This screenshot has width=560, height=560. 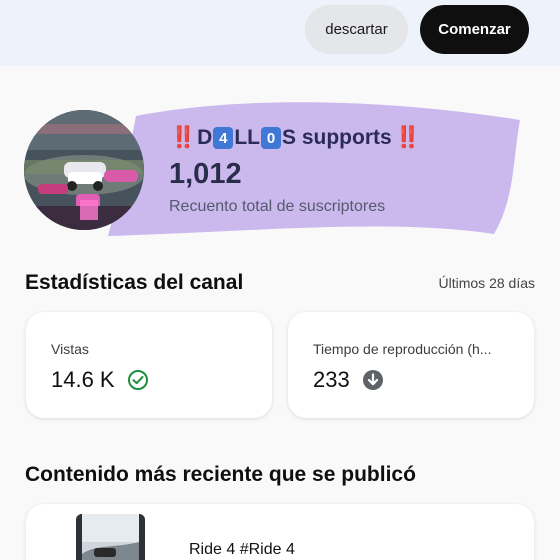 I want to click on views-value-row: 14.6 K, so click(x=100, y=380).